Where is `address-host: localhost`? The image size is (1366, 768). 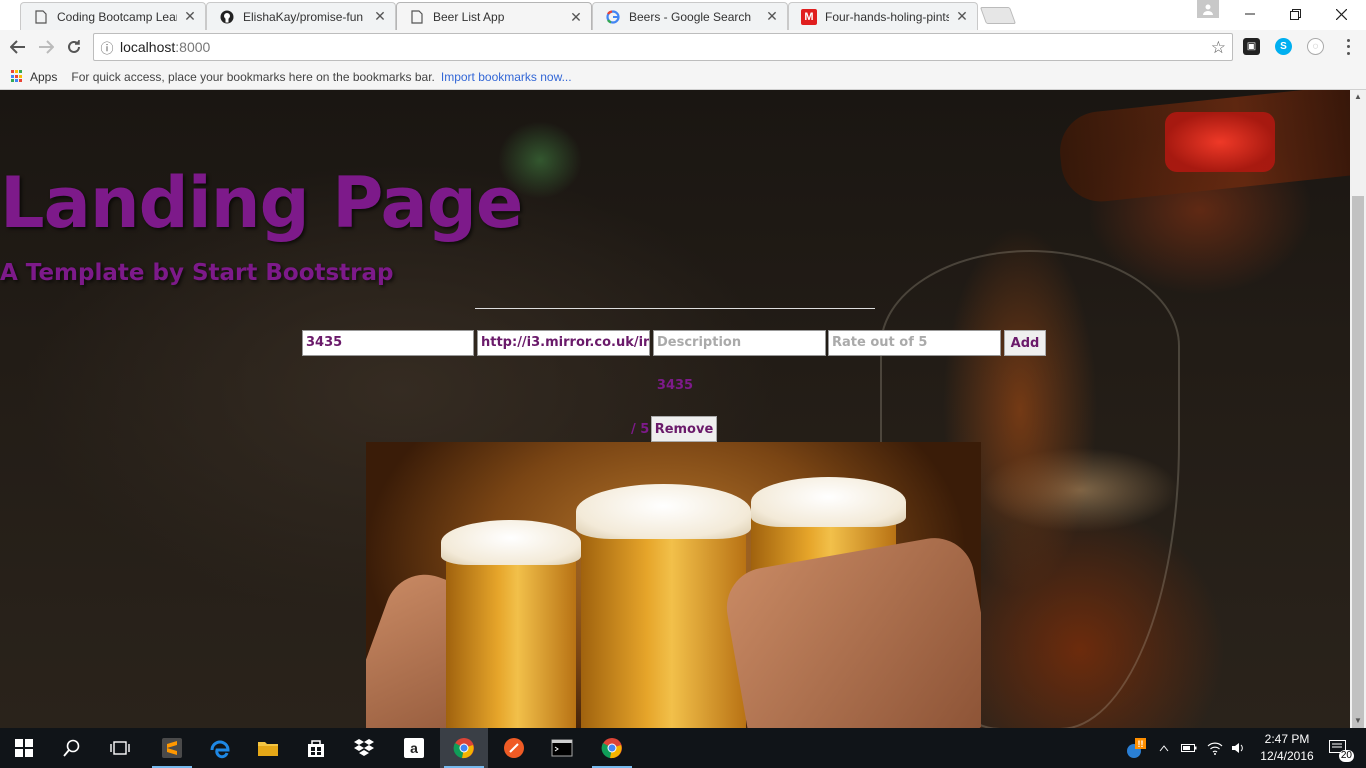 address-host: localhost is located at coordinates (148, 47).